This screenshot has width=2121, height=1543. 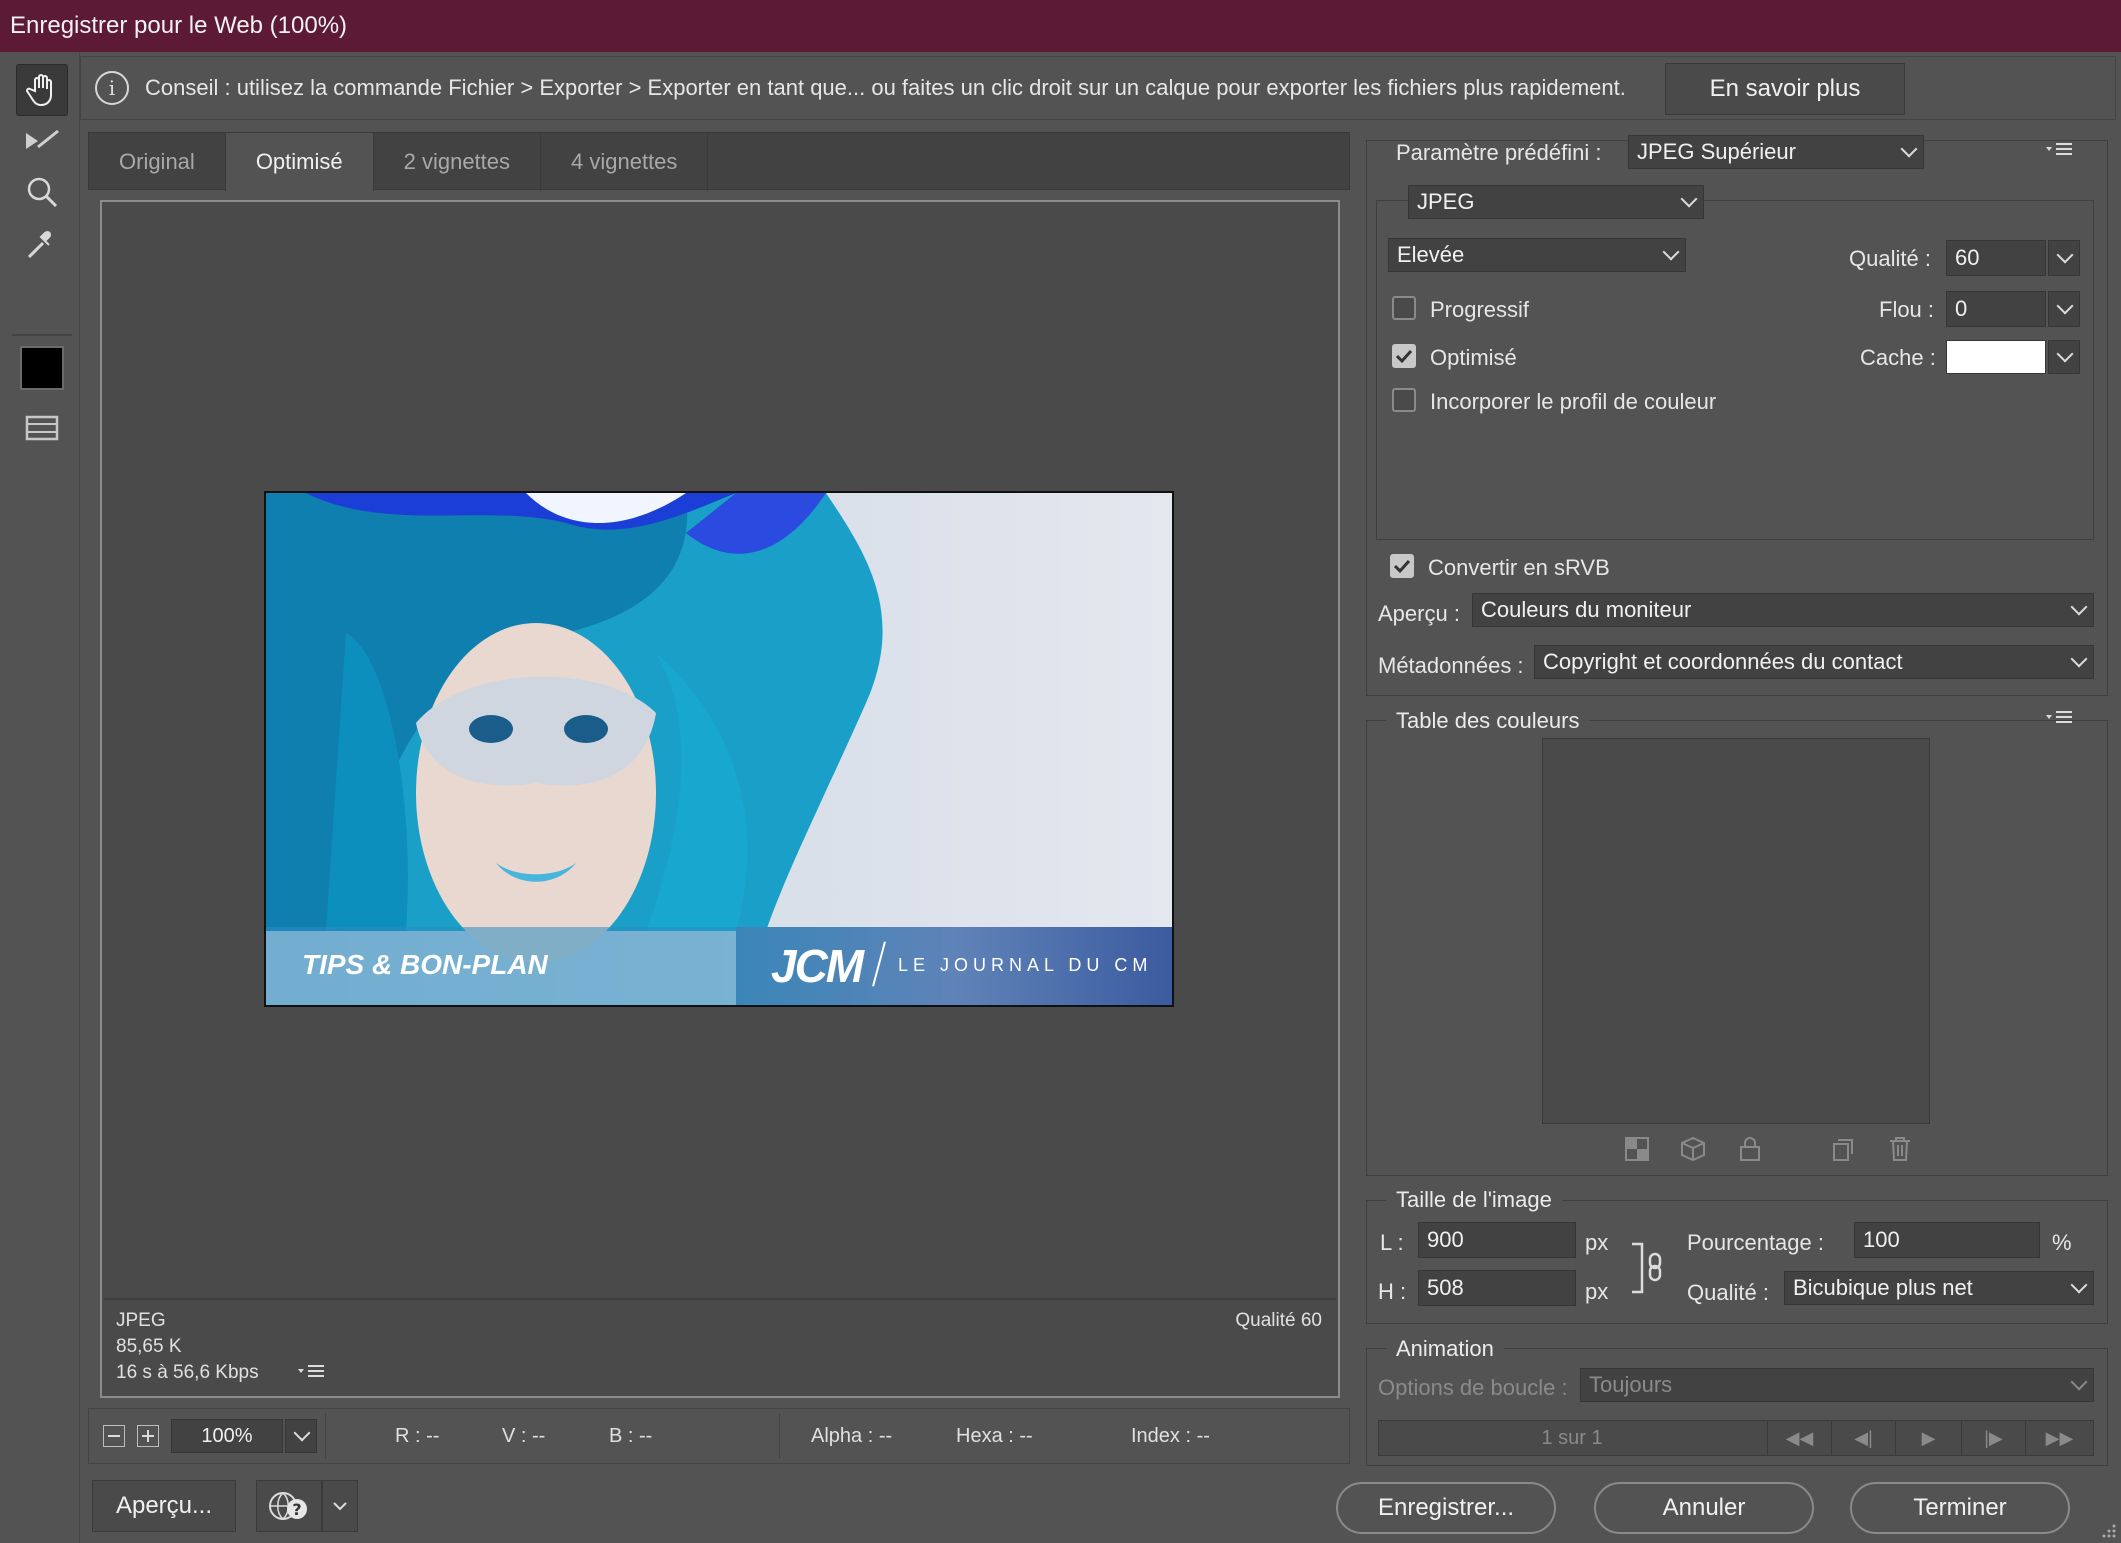 What do you see at coordinates (301, 1436) in the screenshot?
I see `zoom-dropdown-button` at bounding box center [301, 1436].